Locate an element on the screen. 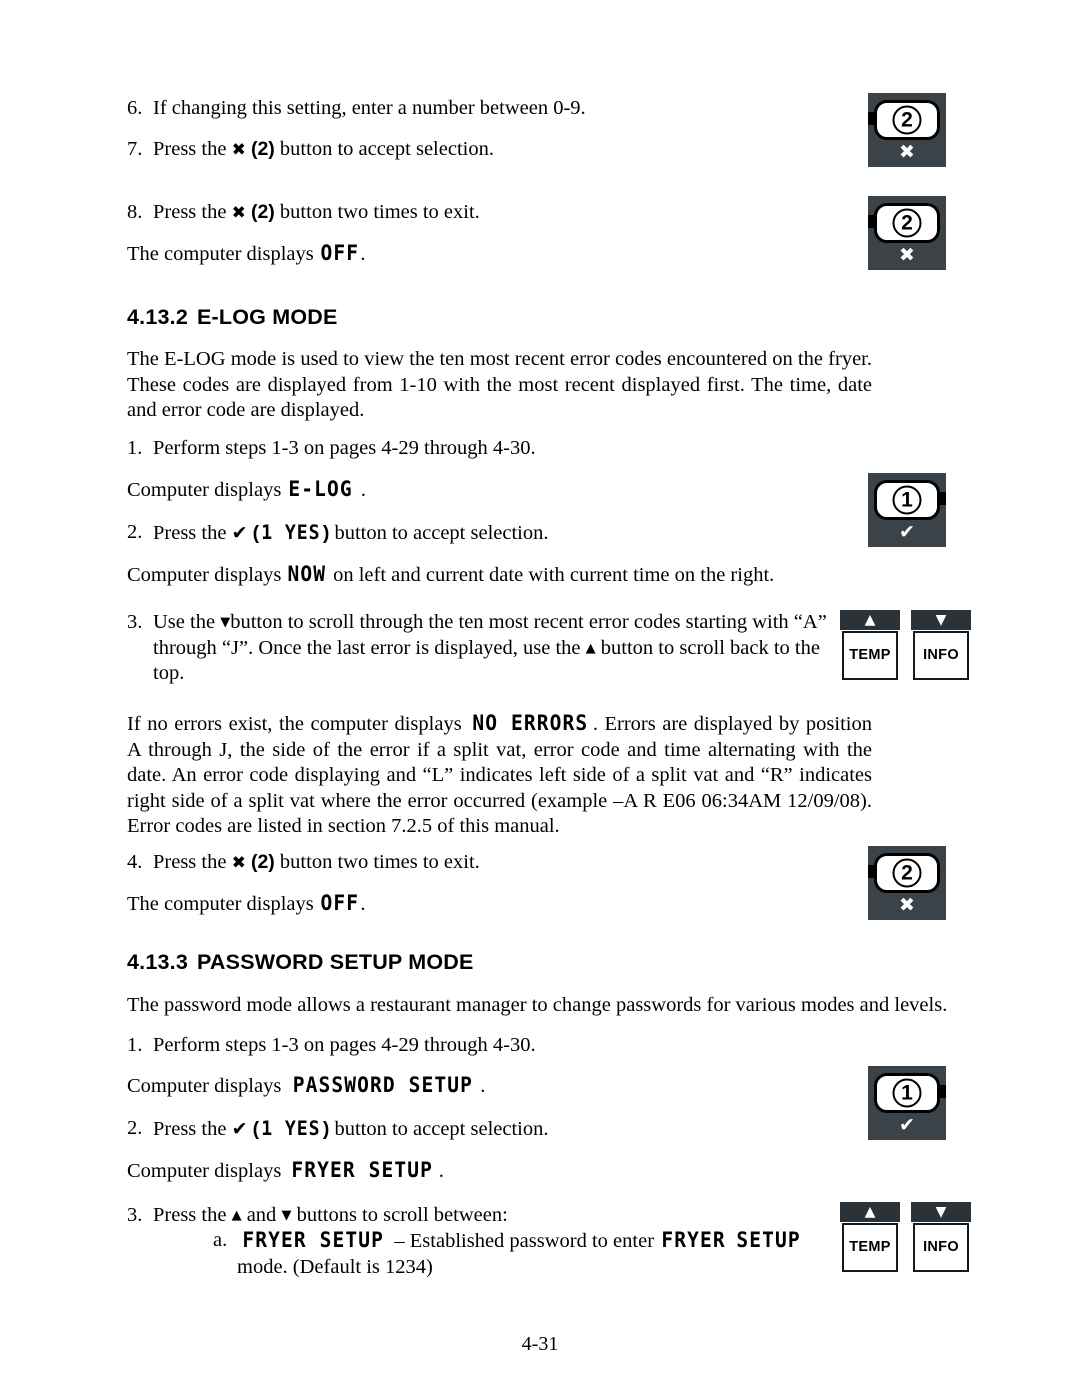 Image resolution: width=1080 pixels, height=1397 pixels. elog-step-2-after: button to accept selection. is located at coordinates (441, 533).